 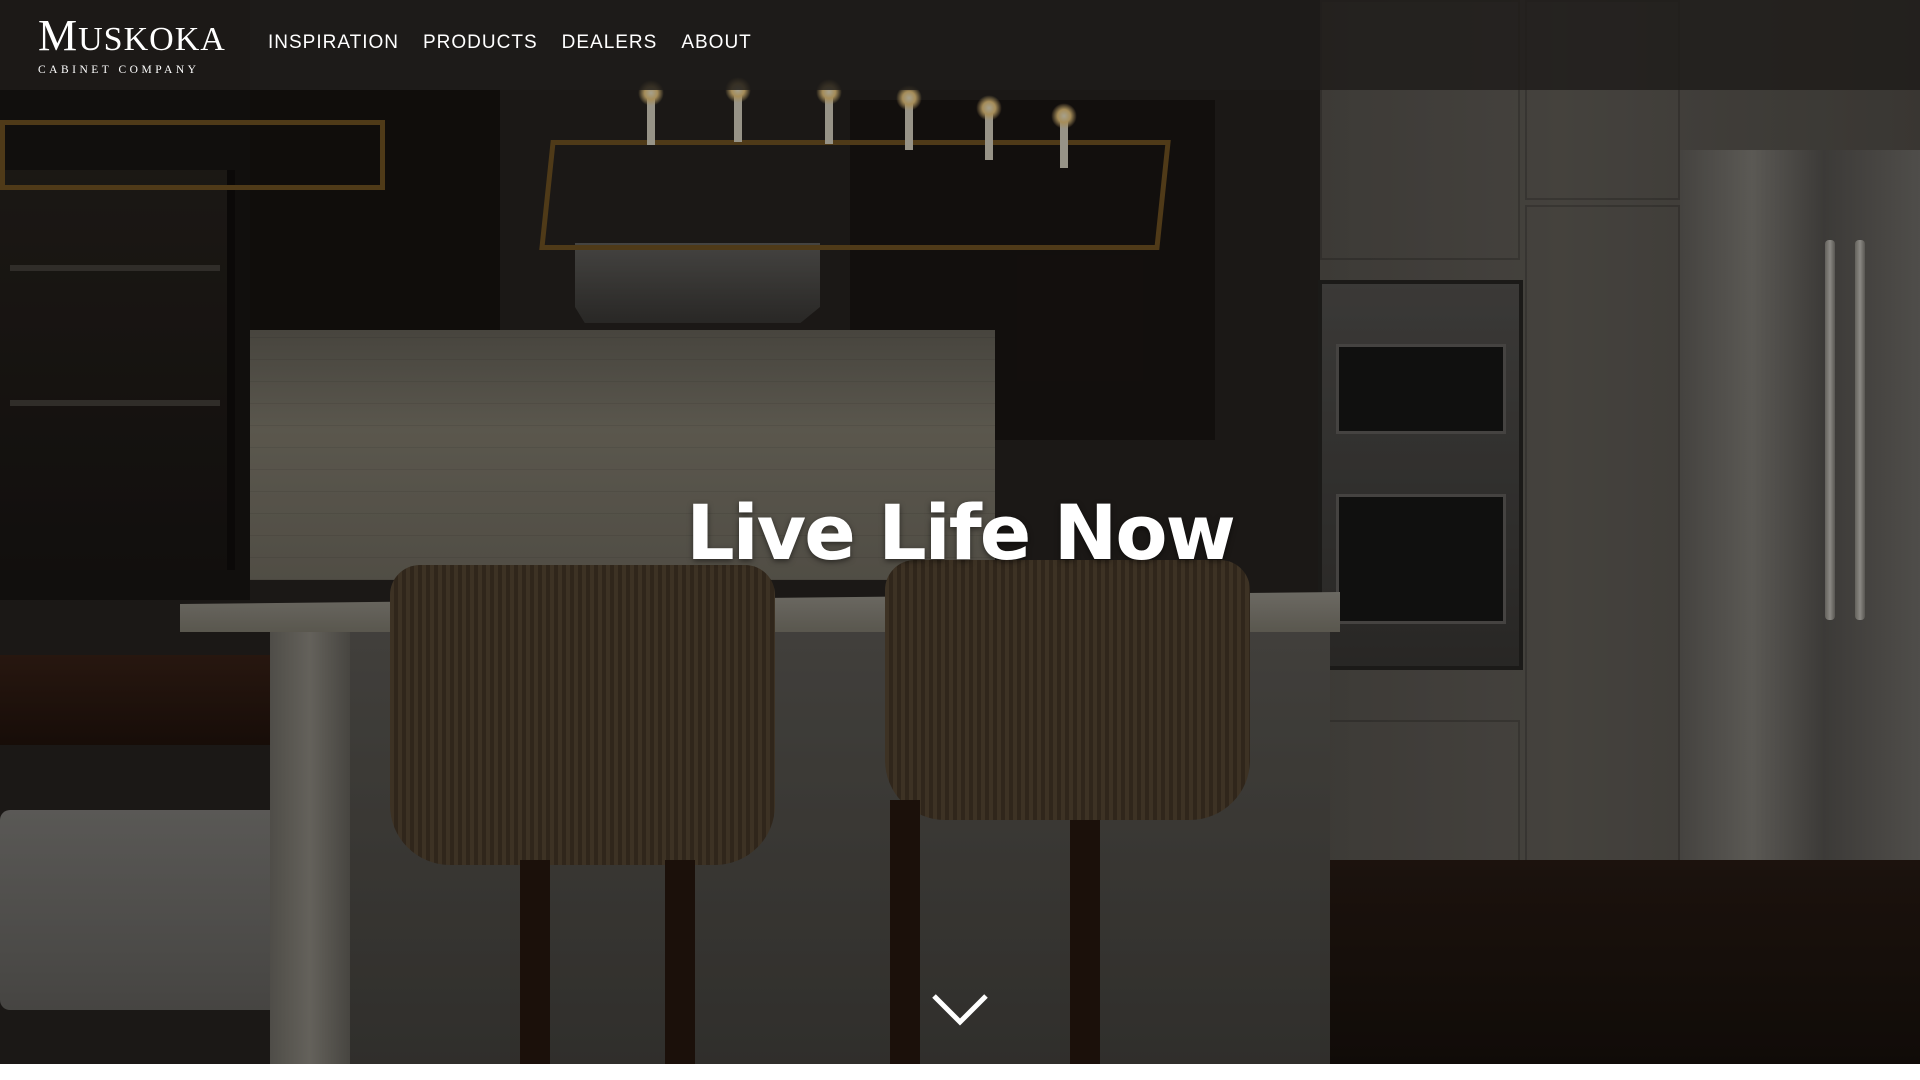 I want to click on hero-title: Live Life Now, so click(x=961, y=532).